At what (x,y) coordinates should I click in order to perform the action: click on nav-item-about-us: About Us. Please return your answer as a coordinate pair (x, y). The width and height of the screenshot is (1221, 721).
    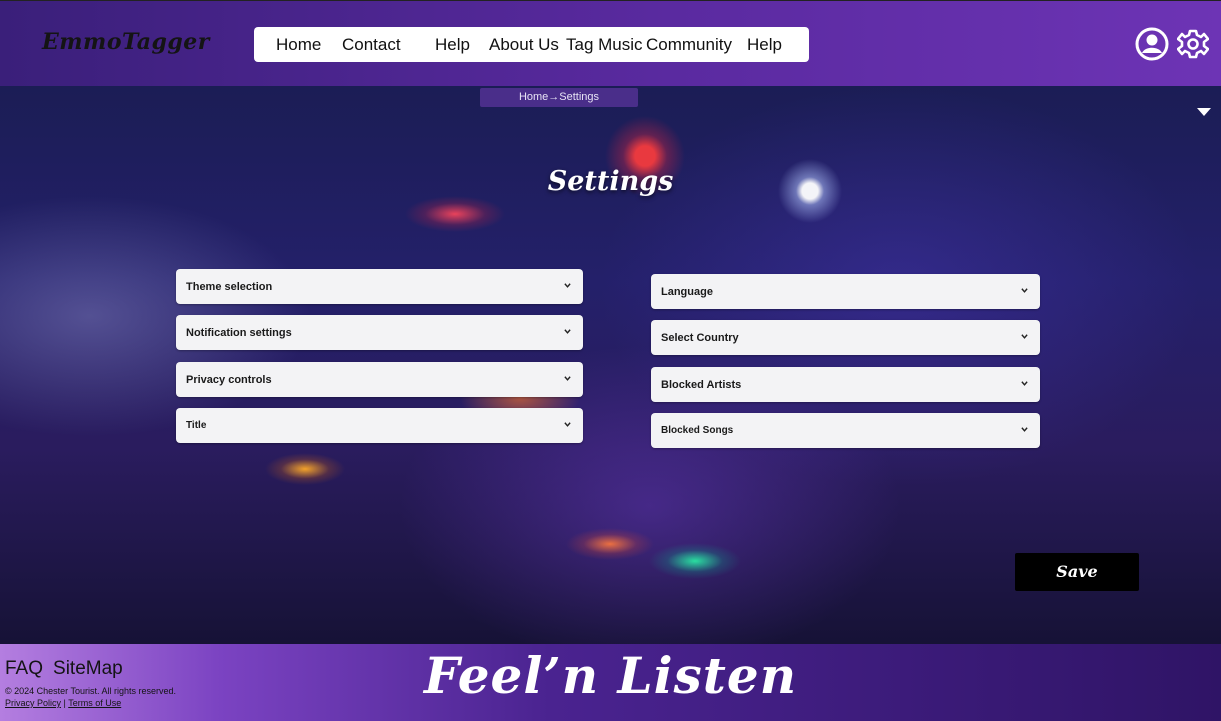
    Looking at the image, I should click on (524, 44).